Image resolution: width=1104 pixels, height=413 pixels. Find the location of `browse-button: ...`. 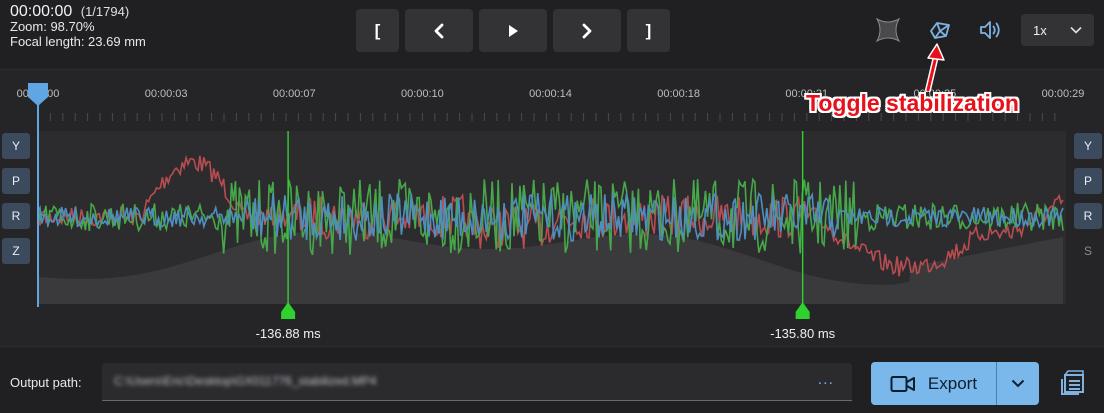

browse-button: ... is located at coordinates (826, 380).